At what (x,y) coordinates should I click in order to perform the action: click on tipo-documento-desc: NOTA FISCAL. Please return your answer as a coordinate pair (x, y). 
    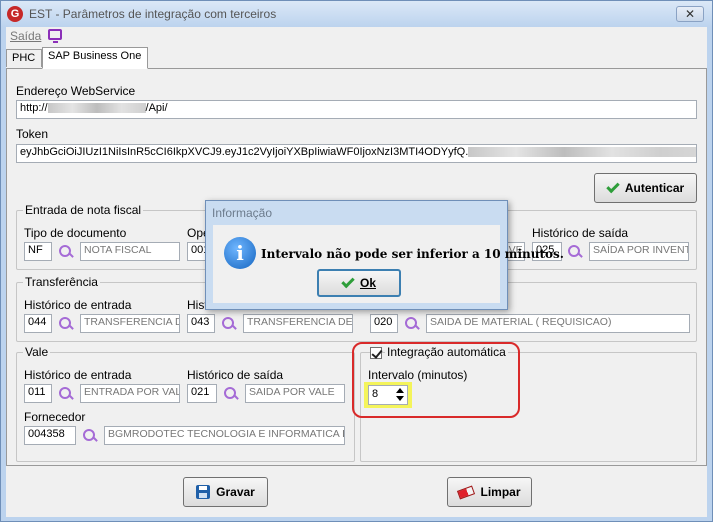
    Looking at the image, I should click on (130, 251).